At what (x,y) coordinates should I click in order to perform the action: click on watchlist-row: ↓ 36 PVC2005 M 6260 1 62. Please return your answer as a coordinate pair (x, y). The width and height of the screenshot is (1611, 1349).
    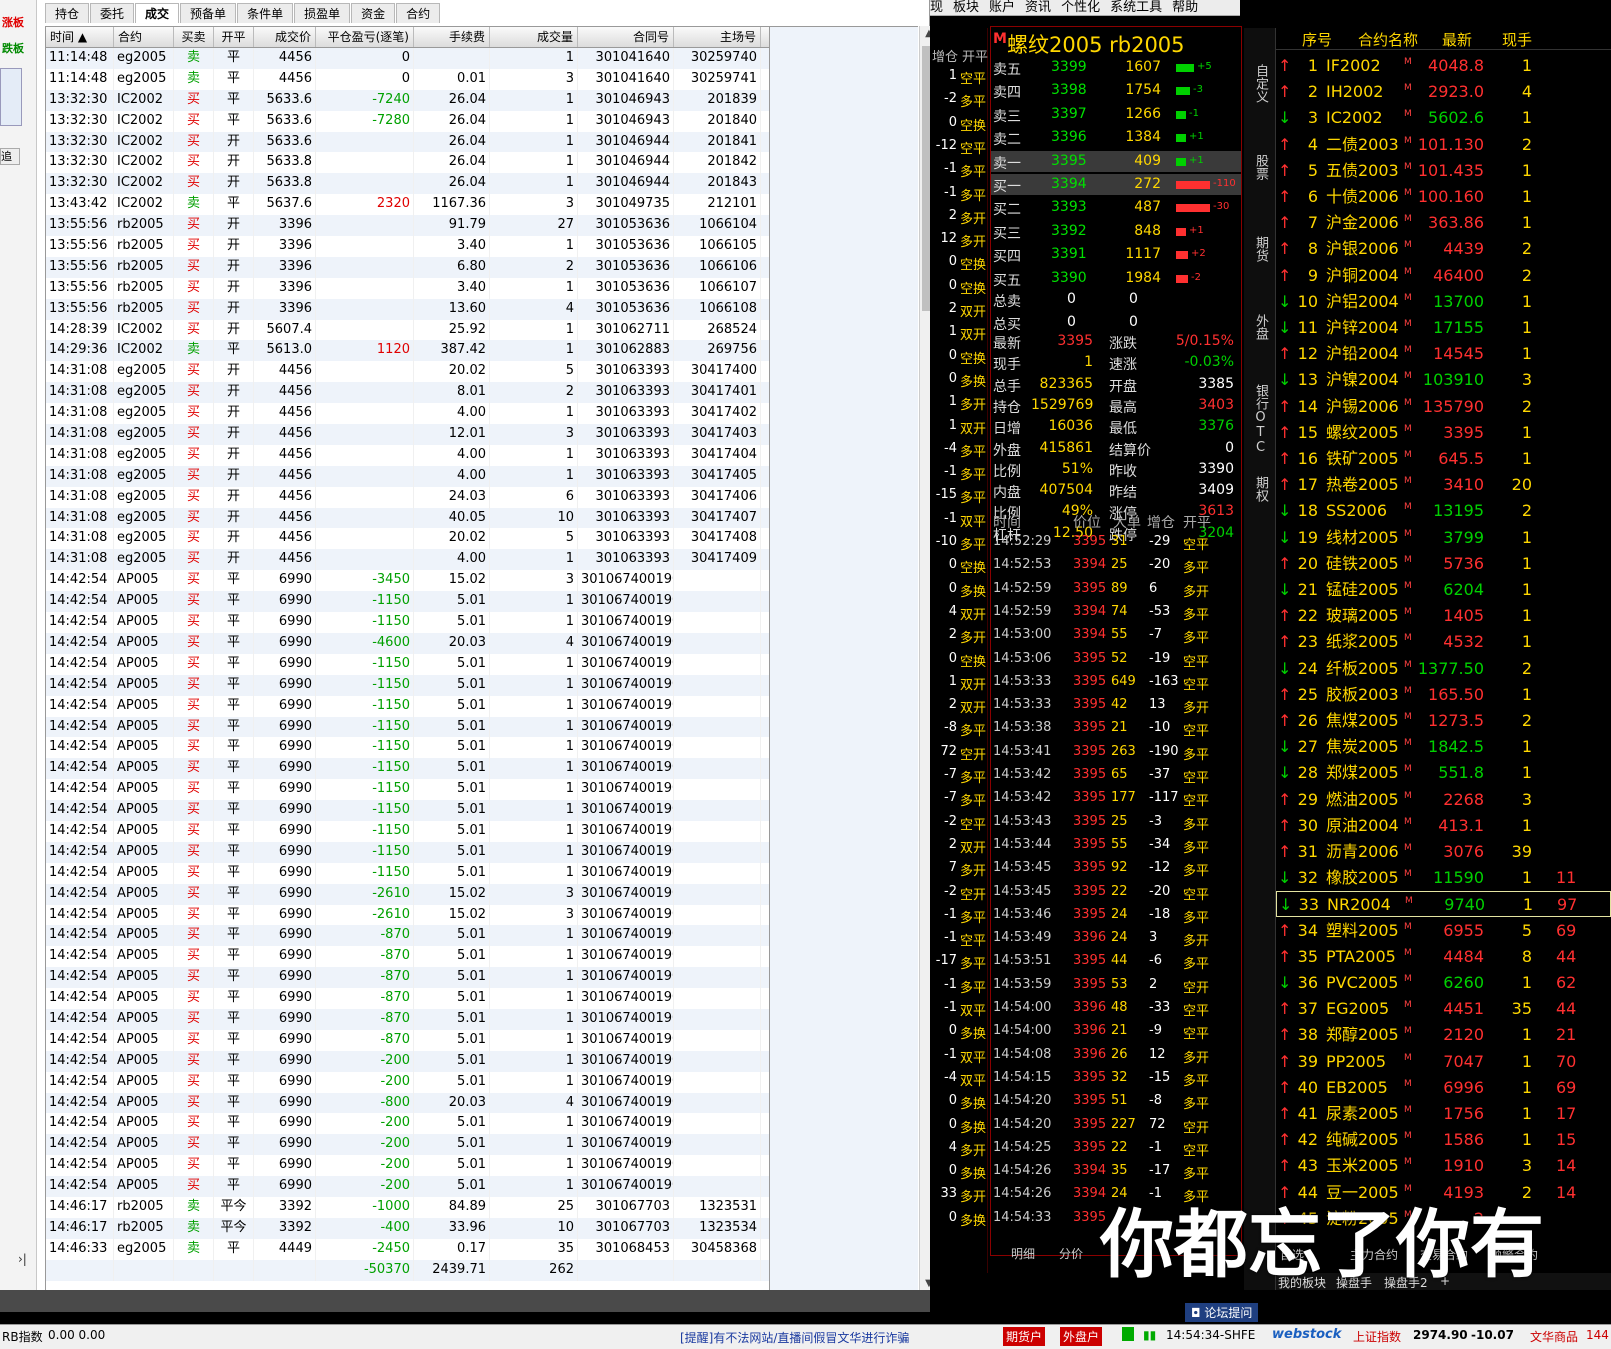
    Looking at the image, I should click on (1443, 983).